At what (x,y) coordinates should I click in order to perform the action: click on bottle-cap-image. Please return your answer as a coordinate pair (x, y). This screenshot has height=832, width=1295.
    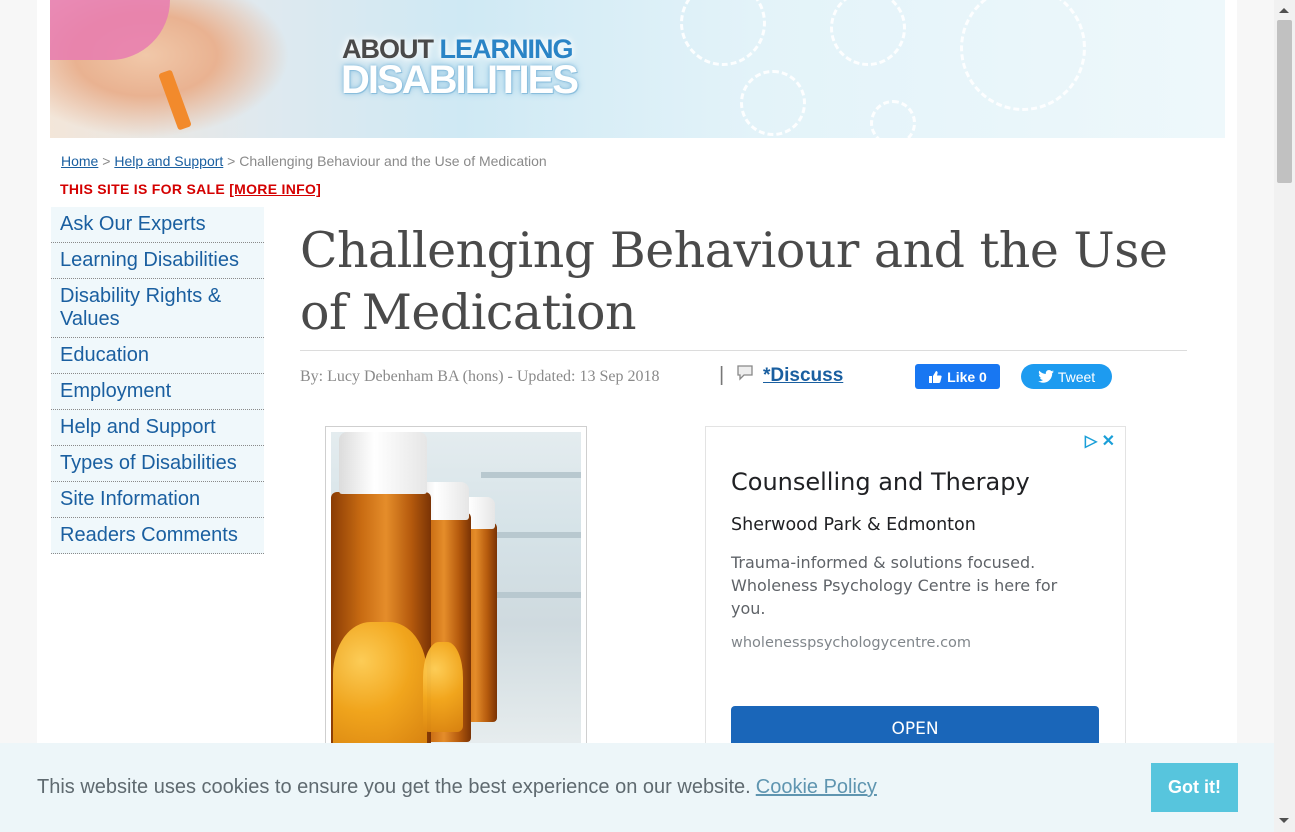
    Looking at the image, I should click on (383, 463).